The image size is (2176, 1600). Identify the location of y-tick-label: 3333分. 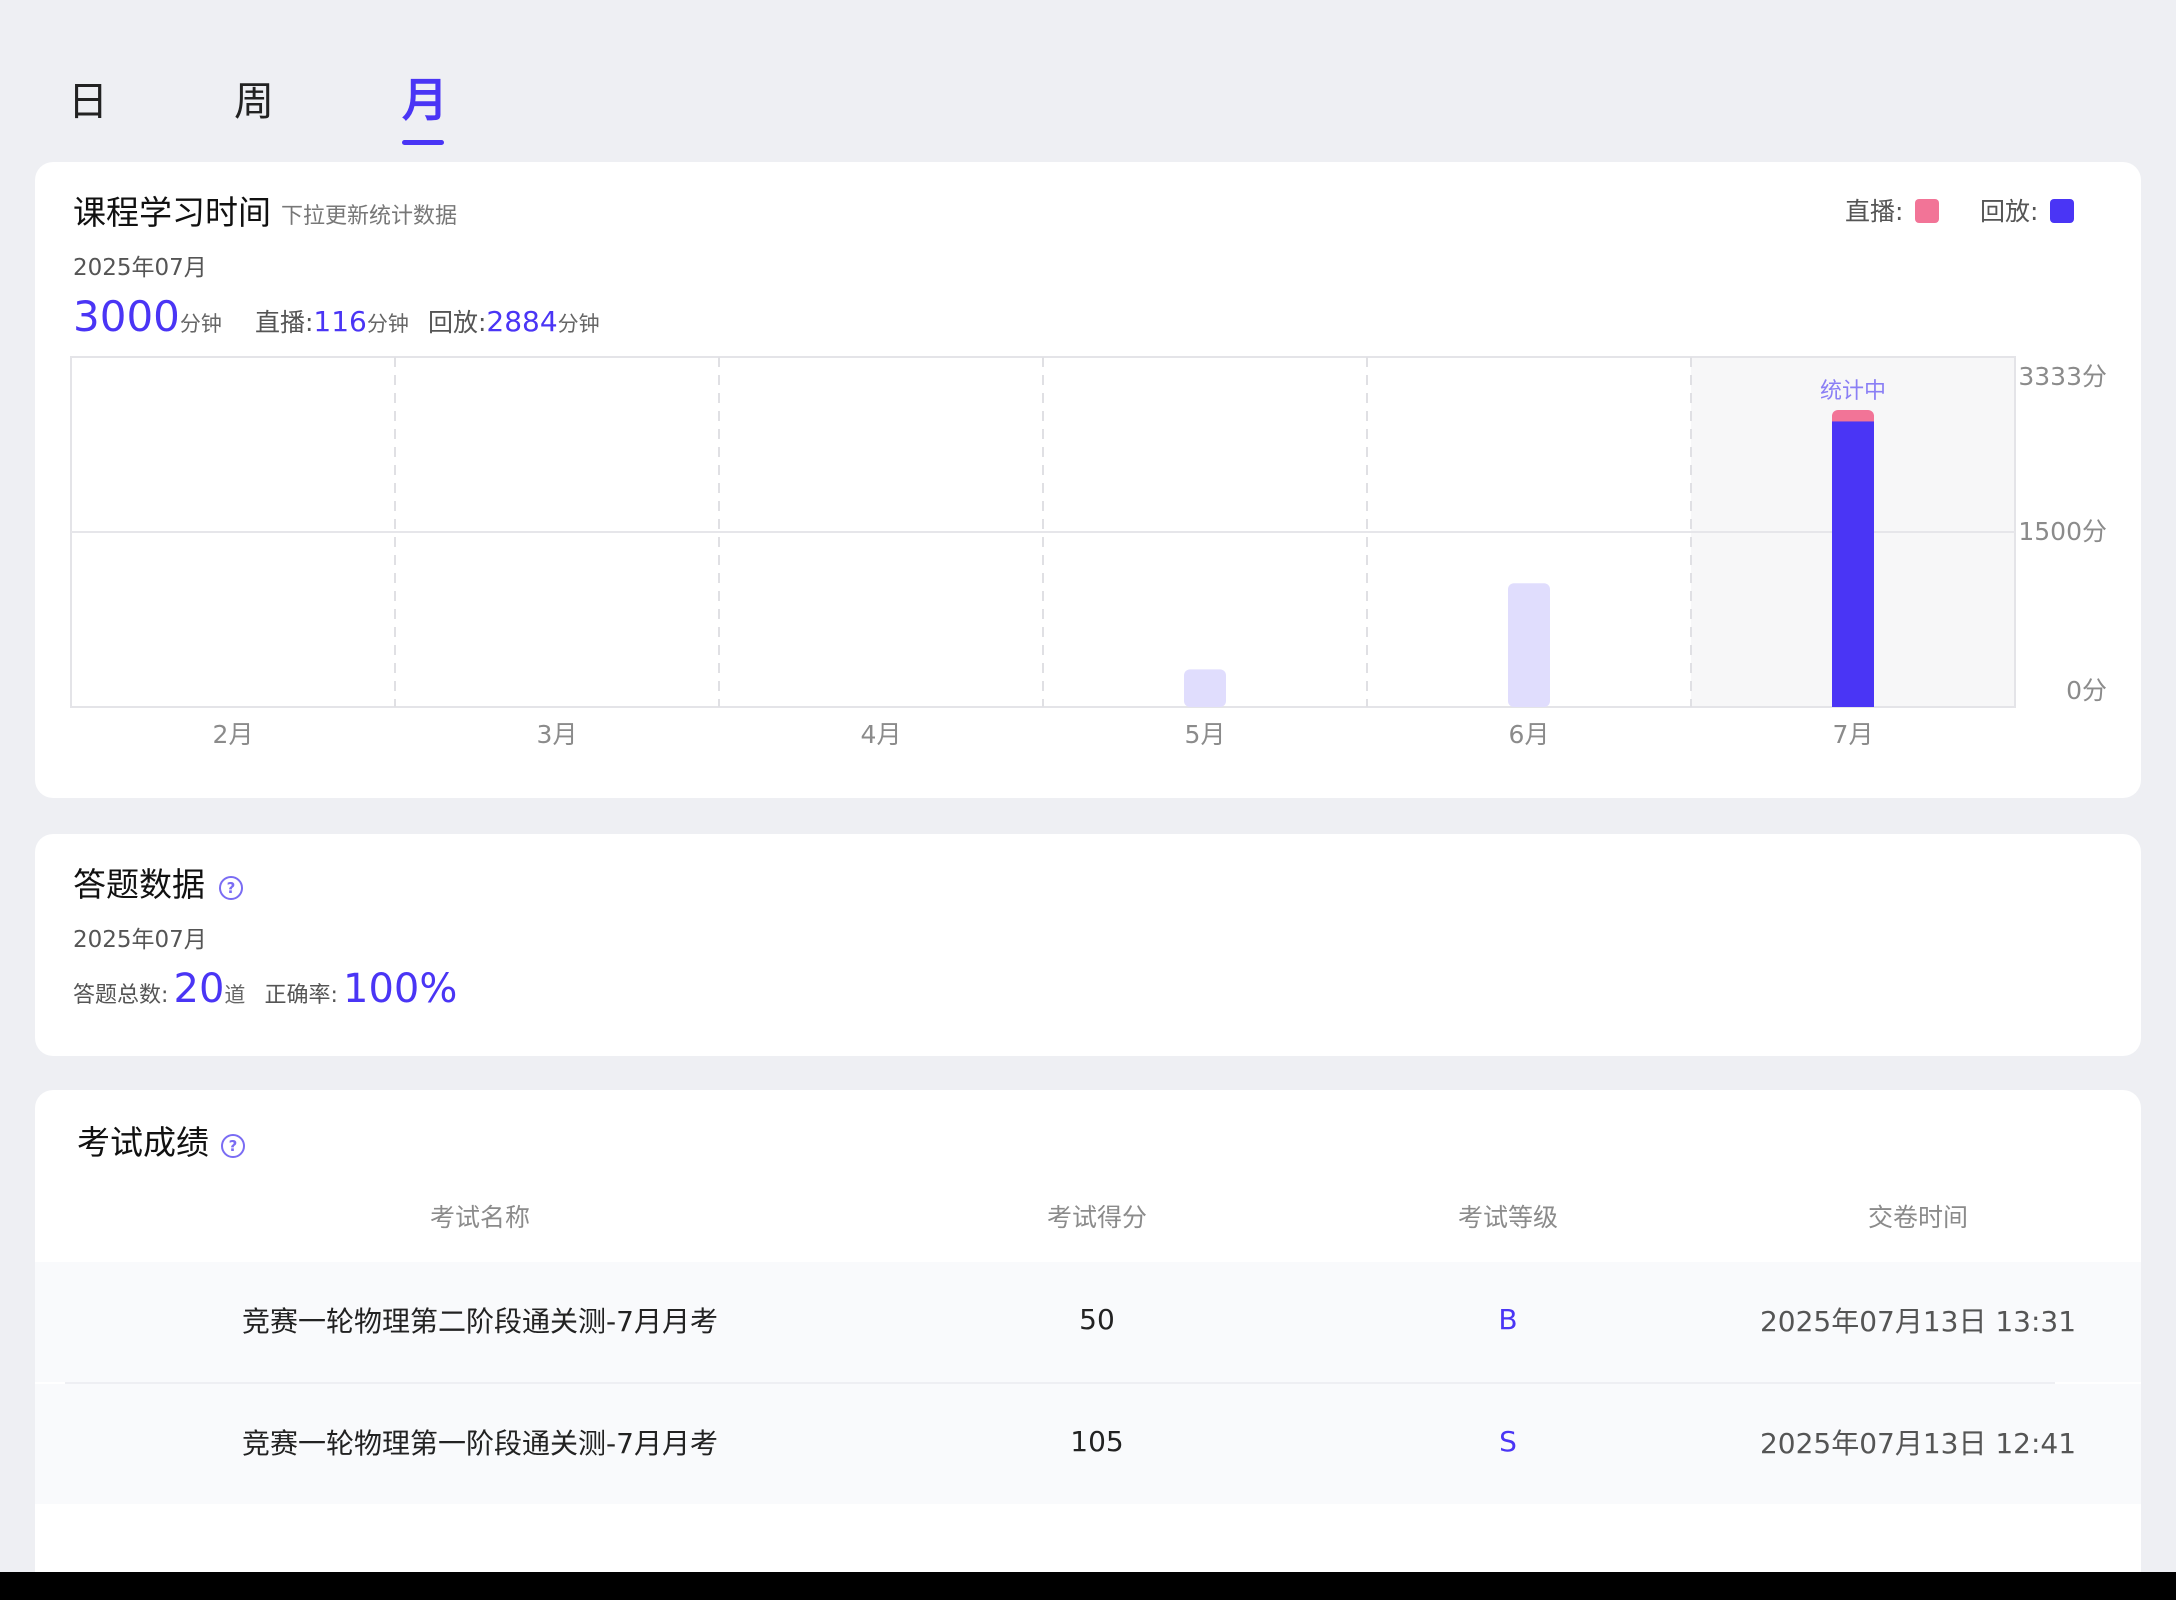
(2062, 376).